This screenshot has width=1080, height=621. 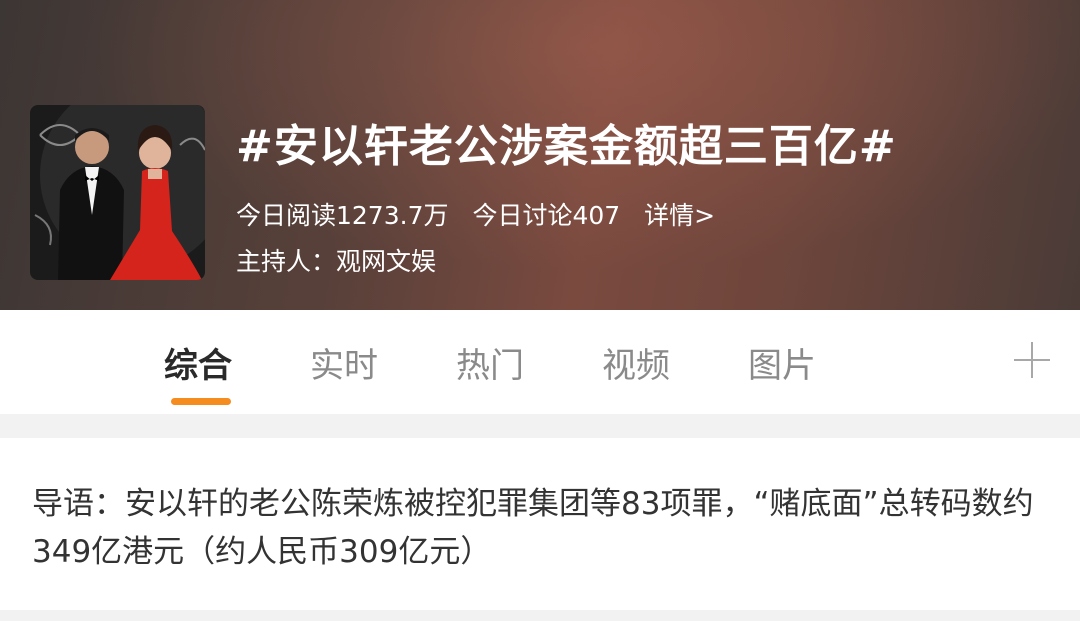 I want to click on tab-video: 视频, so click(x=636, y=362).